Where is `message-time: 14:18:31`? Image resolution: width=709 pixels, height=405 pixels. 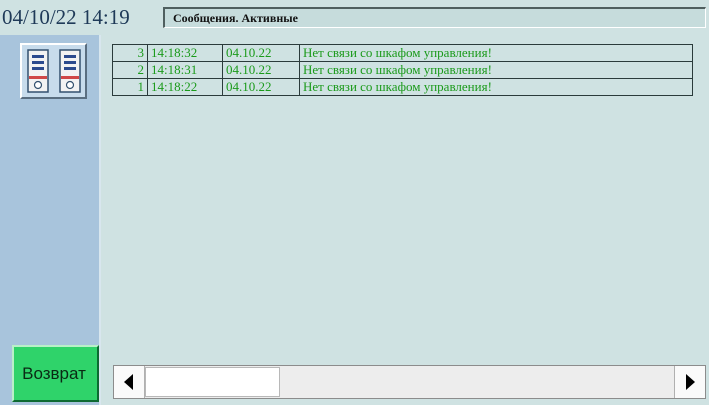 message-time: 14:18:31 is located at coordinates (185, 70).